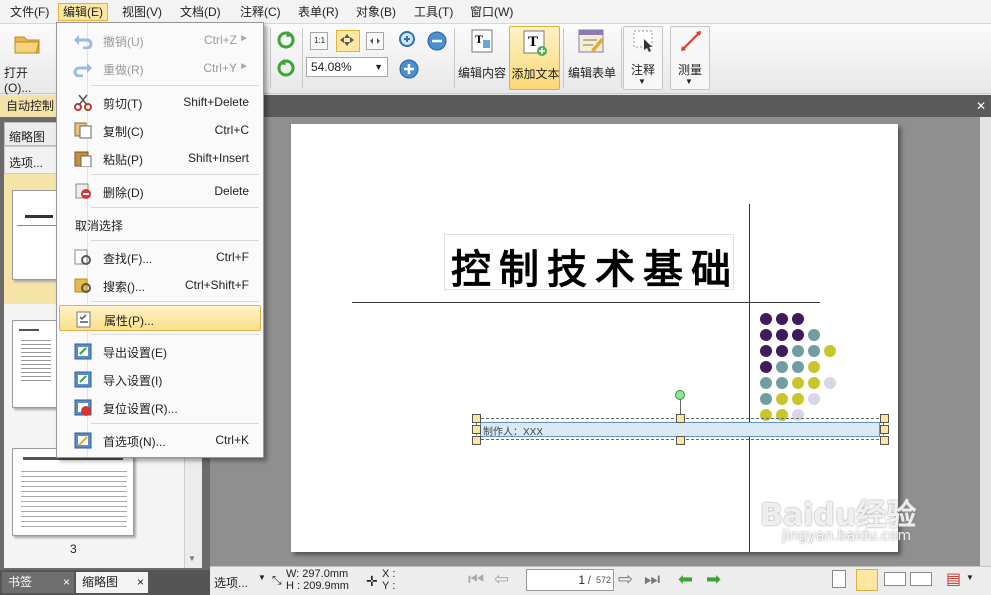 The image size is (991, 595). Describe the element at coordinates (685, 579) in the screenshot. I see `back-view-icon: ⬅` at that location.